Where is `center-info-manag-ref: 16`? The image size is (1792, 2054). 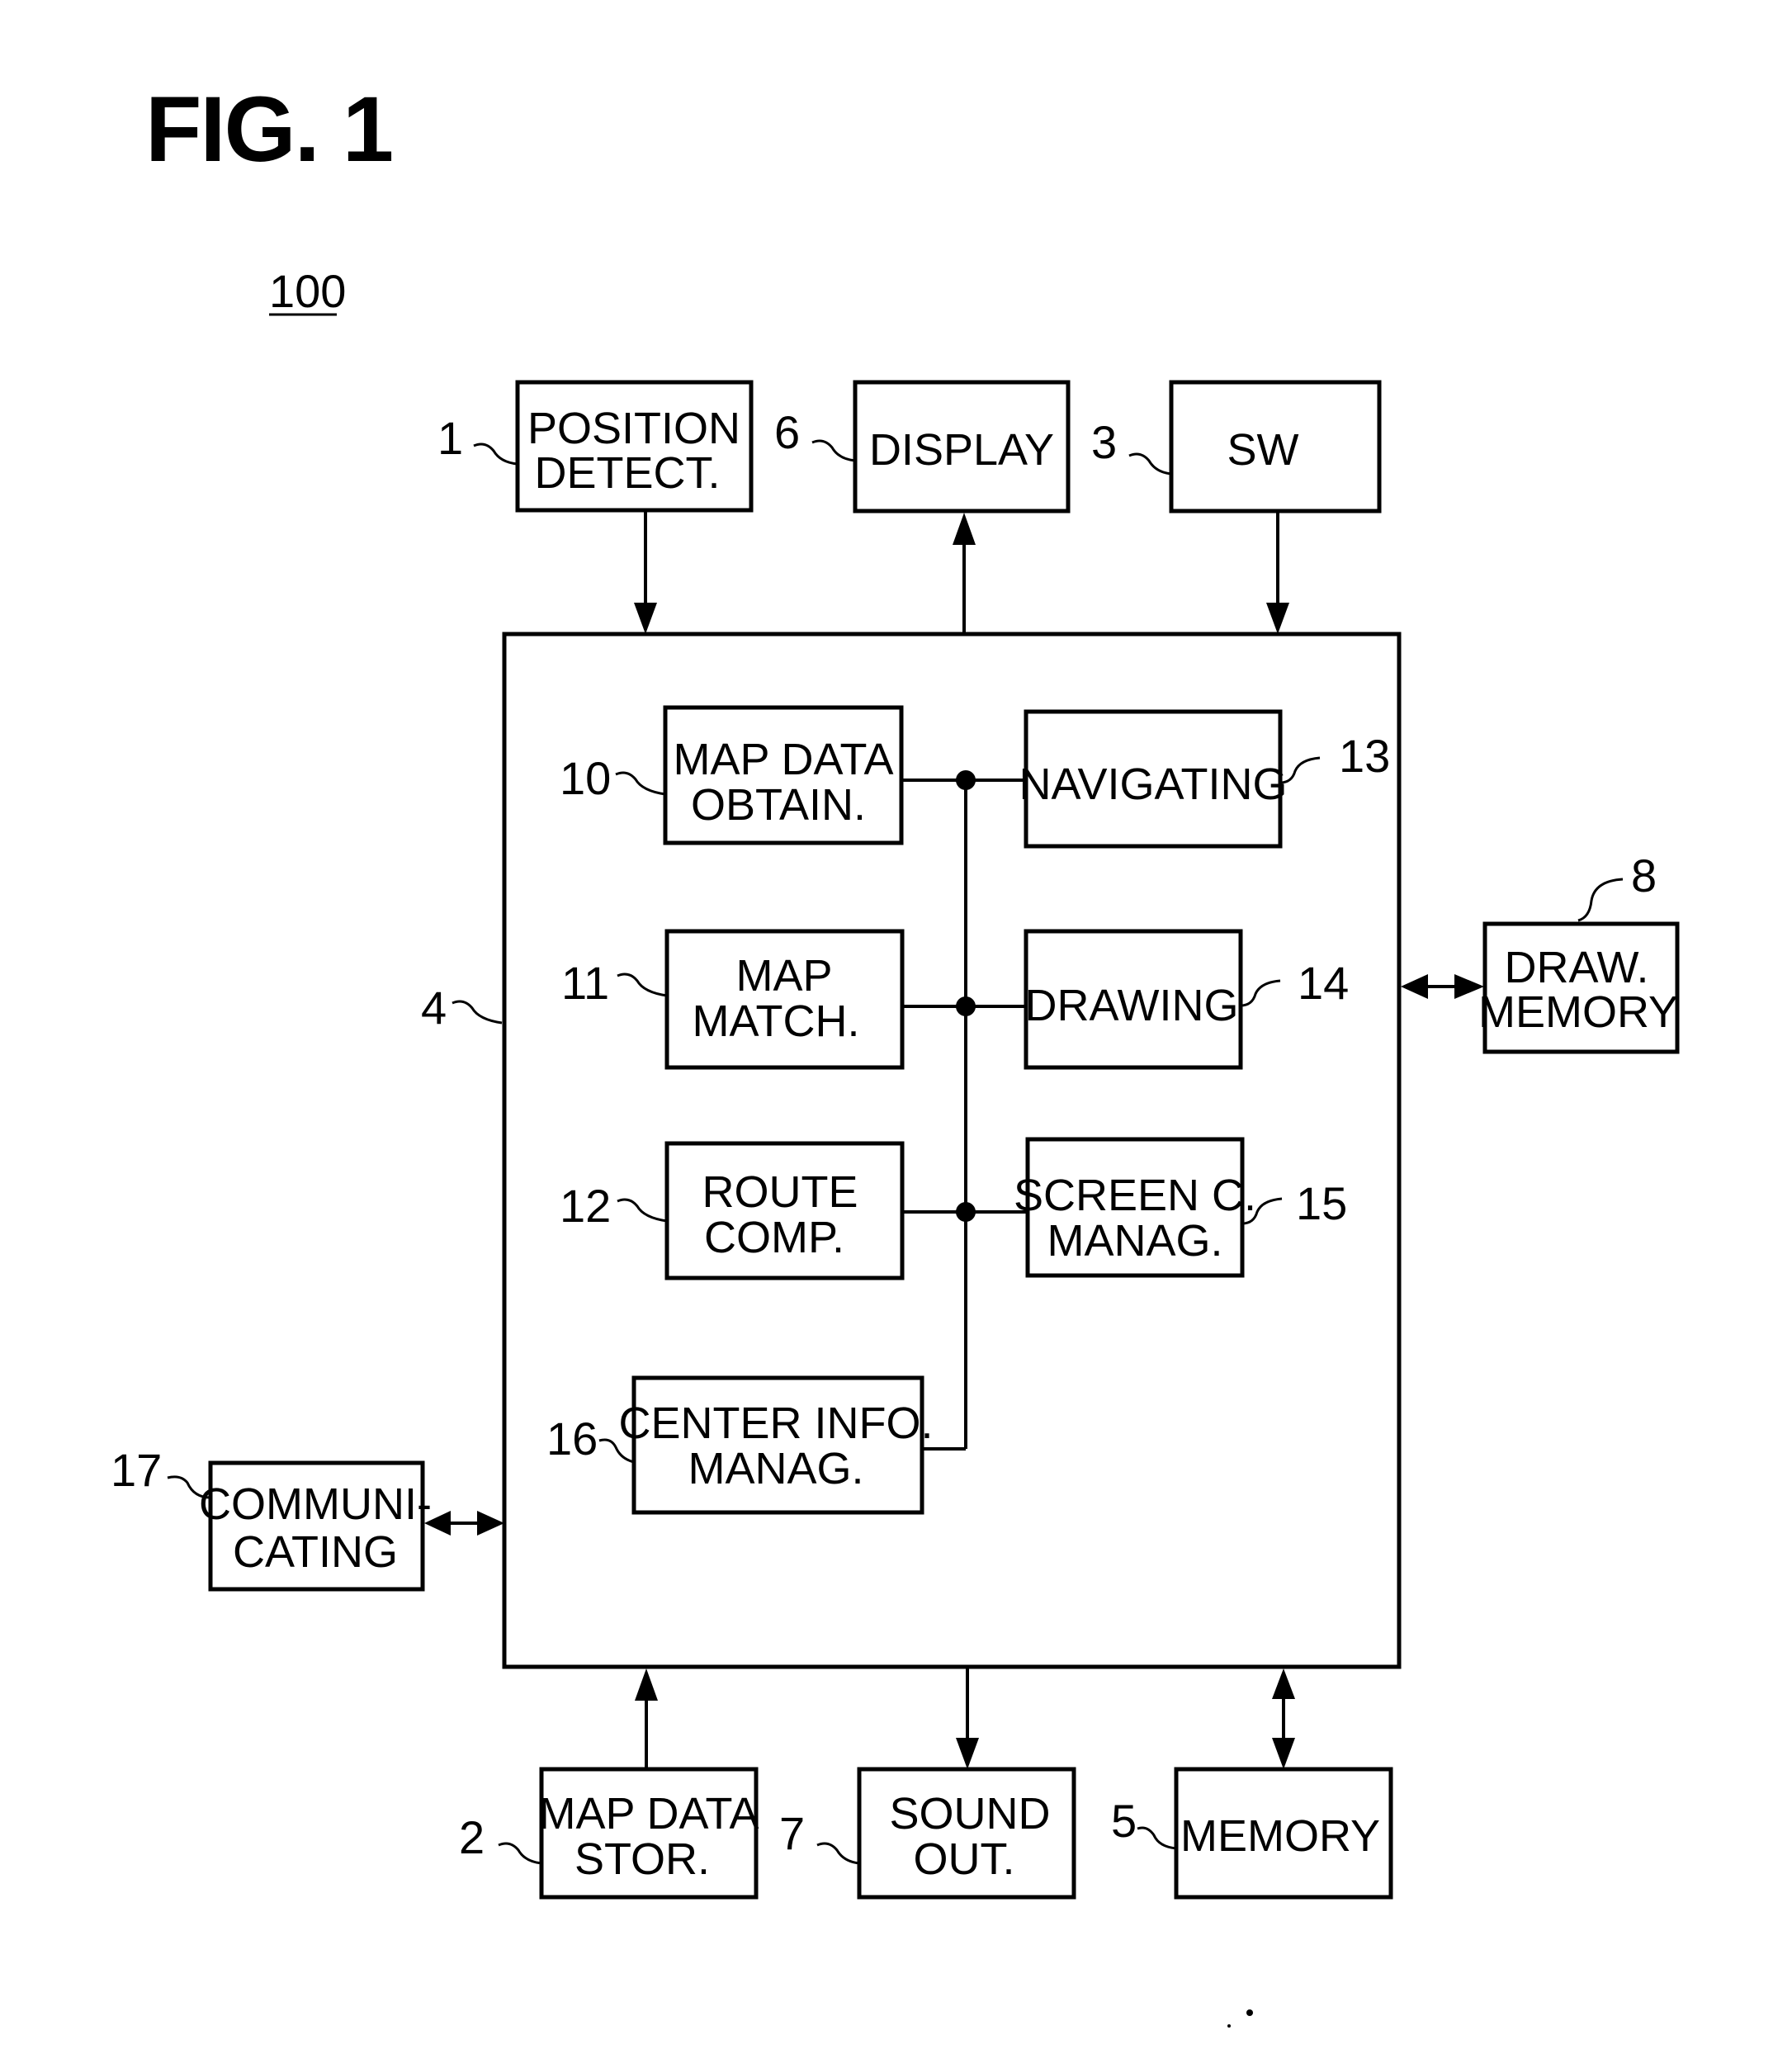 center-info-manag-ref: 16 is located at coordinates (572, 1439).